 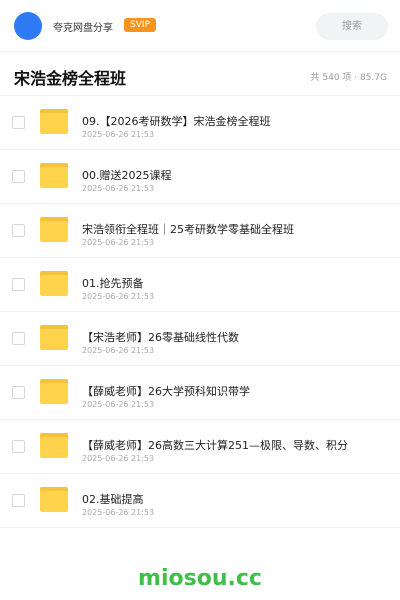 What do you see at coordinates (166, 391) in the screenshot?
I see `file-name: 【薛威老师】26大学预科知识带学` at bounding box center [166, 391].